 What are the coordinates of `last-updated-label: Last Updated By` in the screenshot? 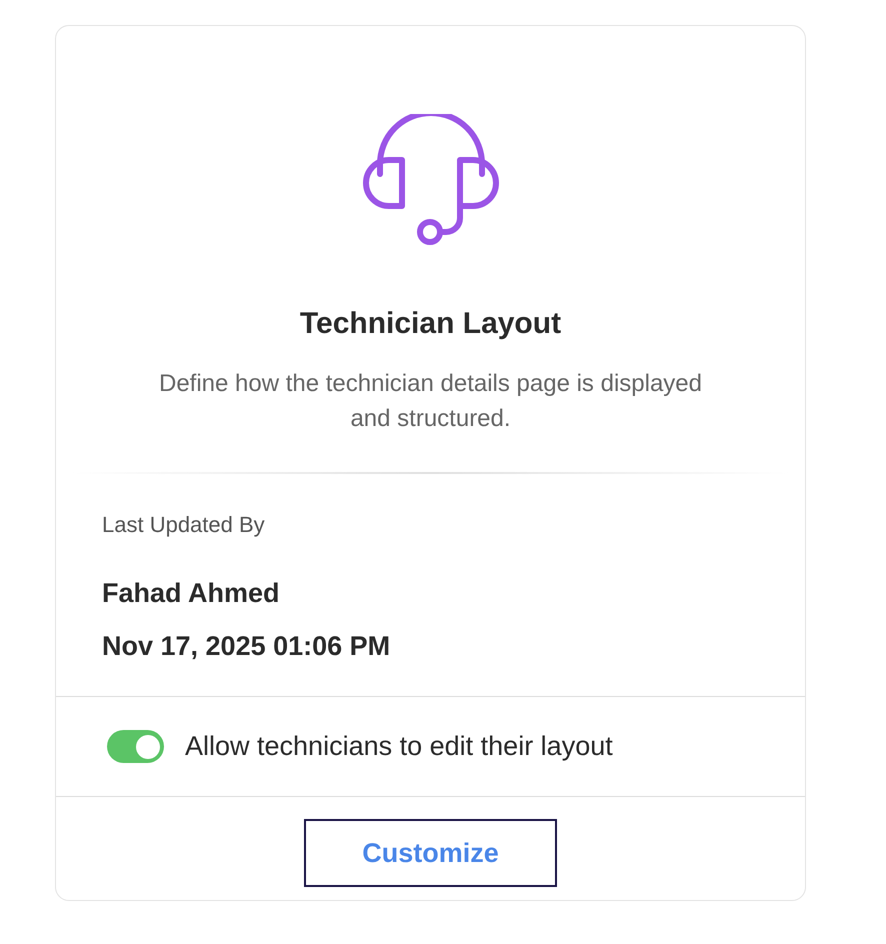 It's located at (184, 525).